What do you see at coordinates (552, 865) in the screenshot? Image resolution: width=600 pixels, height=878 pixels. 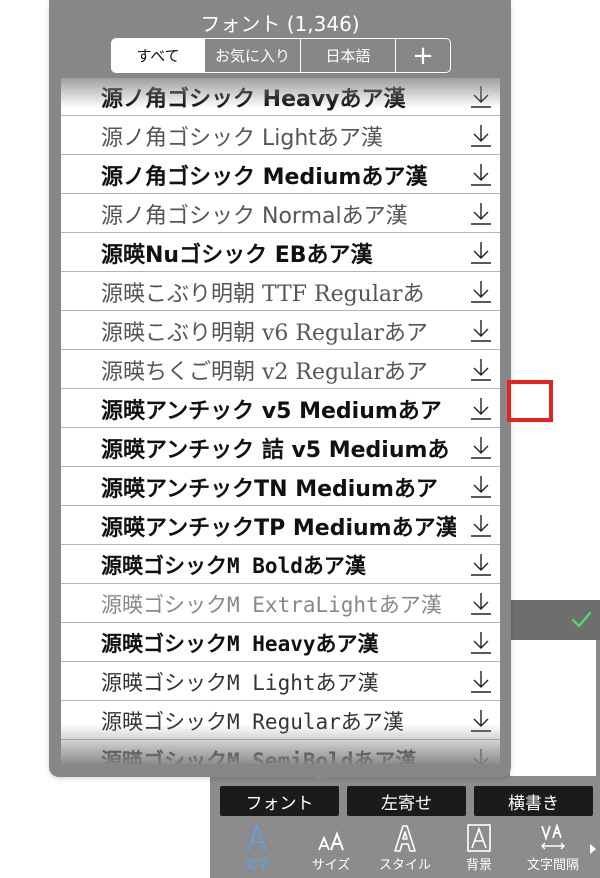 I see `tab-letter-spacing-label: 文字間隔` at bounding box center [552, 865].